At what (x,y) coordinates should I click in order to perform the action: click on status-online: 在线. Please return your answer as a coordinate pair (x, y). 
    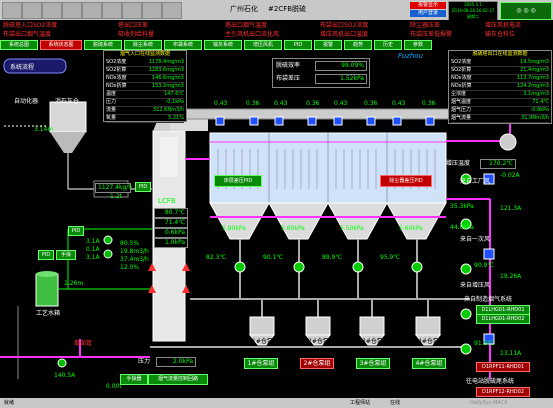
    Looking at the image, I should click on (395, 403).